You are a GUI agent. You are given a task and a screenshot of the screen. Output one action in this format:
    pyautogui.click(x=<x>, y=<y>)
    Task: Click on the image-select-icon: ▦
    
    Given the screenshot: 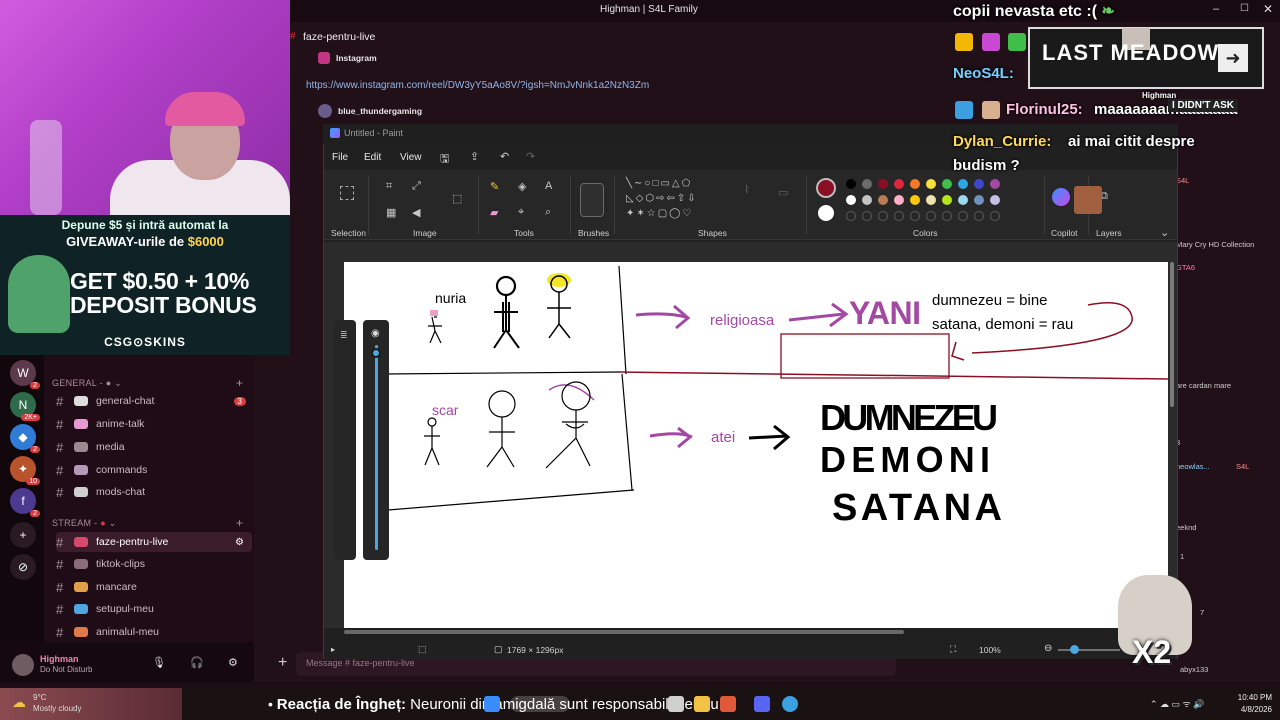 What is the action you would take?
    pyautogui.click(x=391, y=212)
    